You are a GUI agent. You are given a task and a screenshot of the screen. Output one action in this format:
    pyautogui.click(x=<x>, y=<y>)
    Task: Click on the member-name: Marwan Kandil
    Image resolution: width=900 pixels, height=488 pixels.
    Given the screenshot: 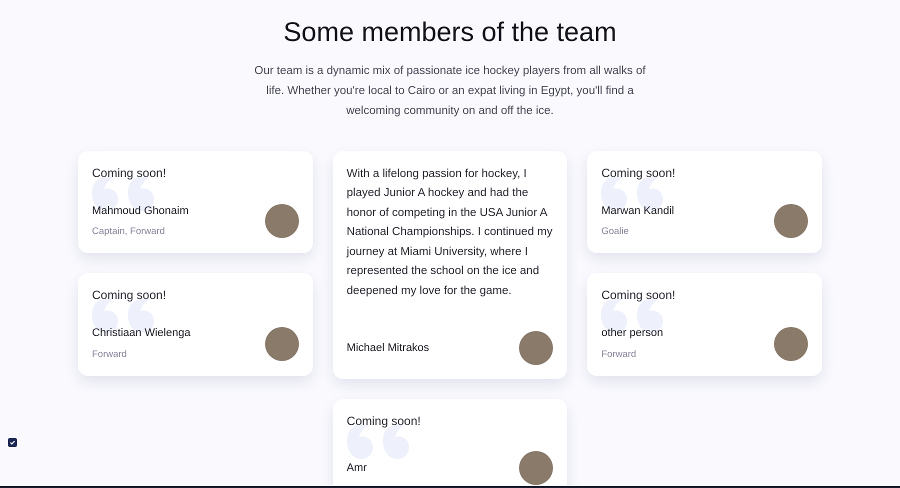 What is the action you would take?
    pyautogui.click(x=637, y=211)
    